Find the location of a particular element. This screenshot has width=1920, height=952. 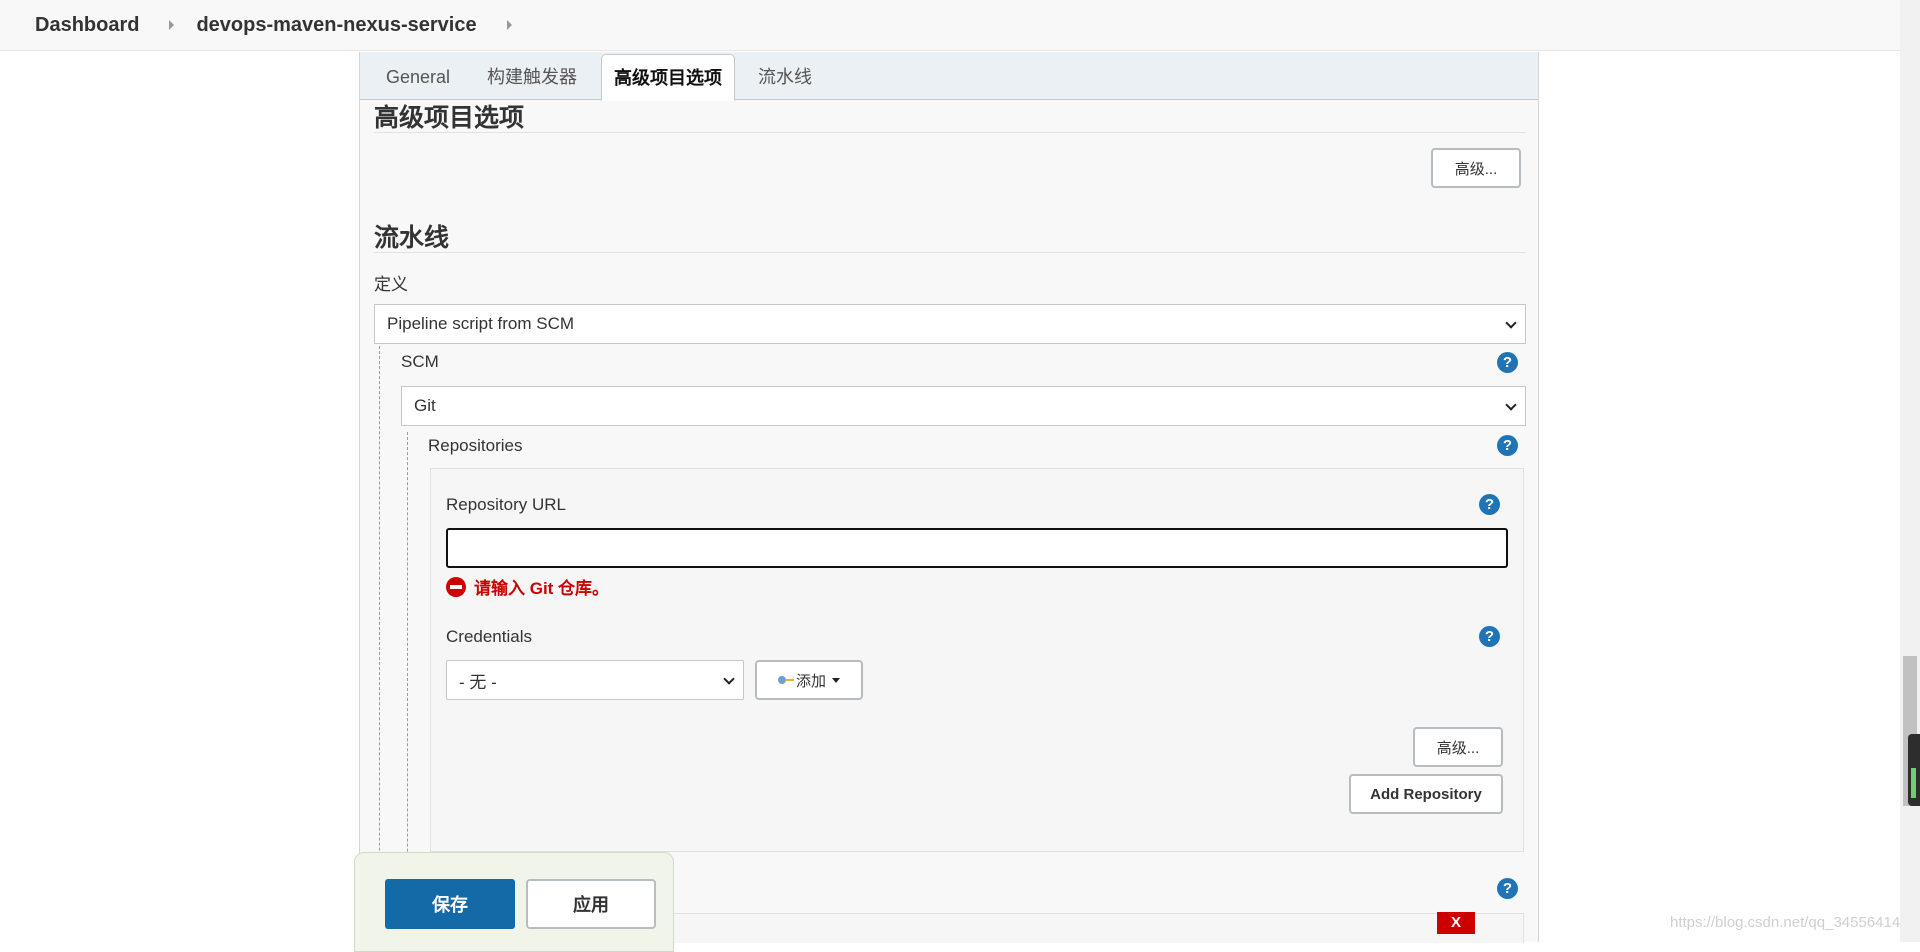

tab-bar: General 构建触发器 高级项目选项 流水线 is located at coordinates (949, 76).